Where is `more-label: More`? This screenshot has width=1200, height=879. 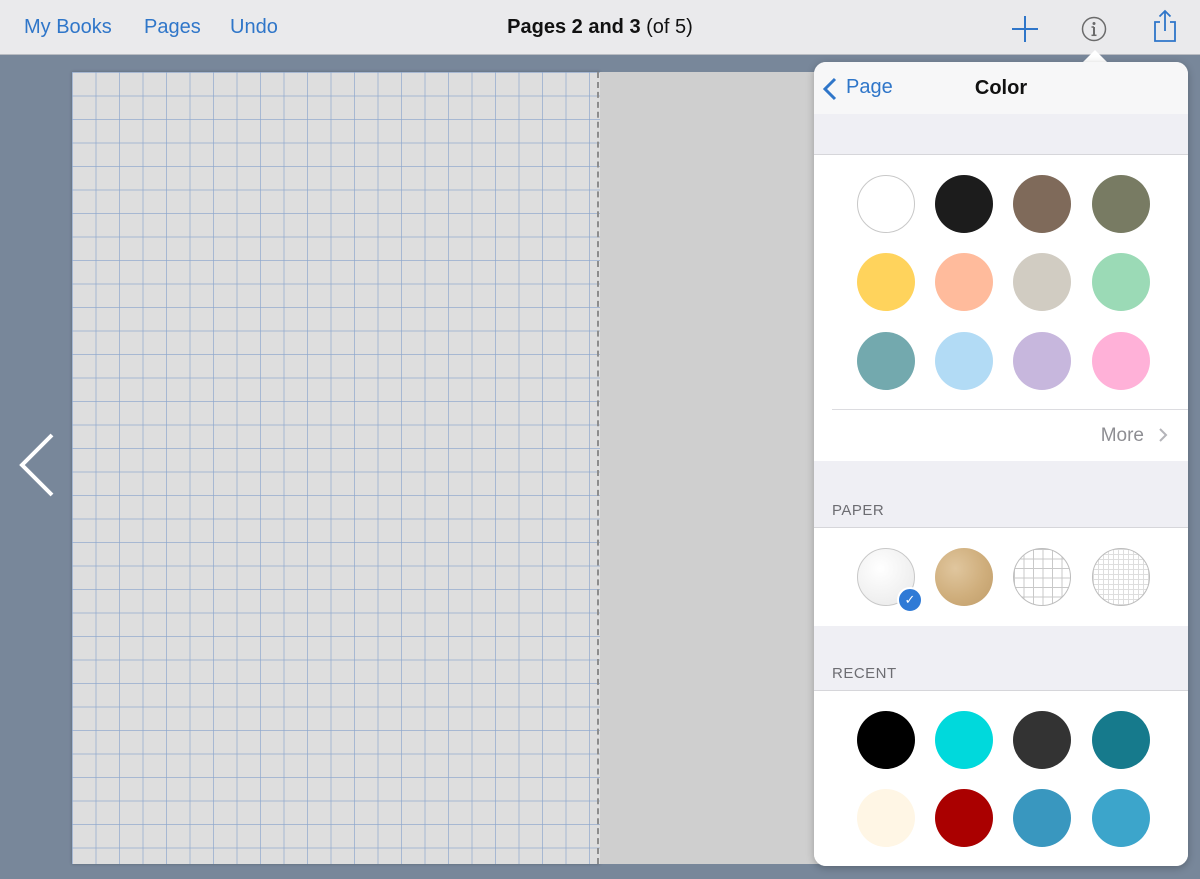 more-label: More is located at coordinates (1122, 435).